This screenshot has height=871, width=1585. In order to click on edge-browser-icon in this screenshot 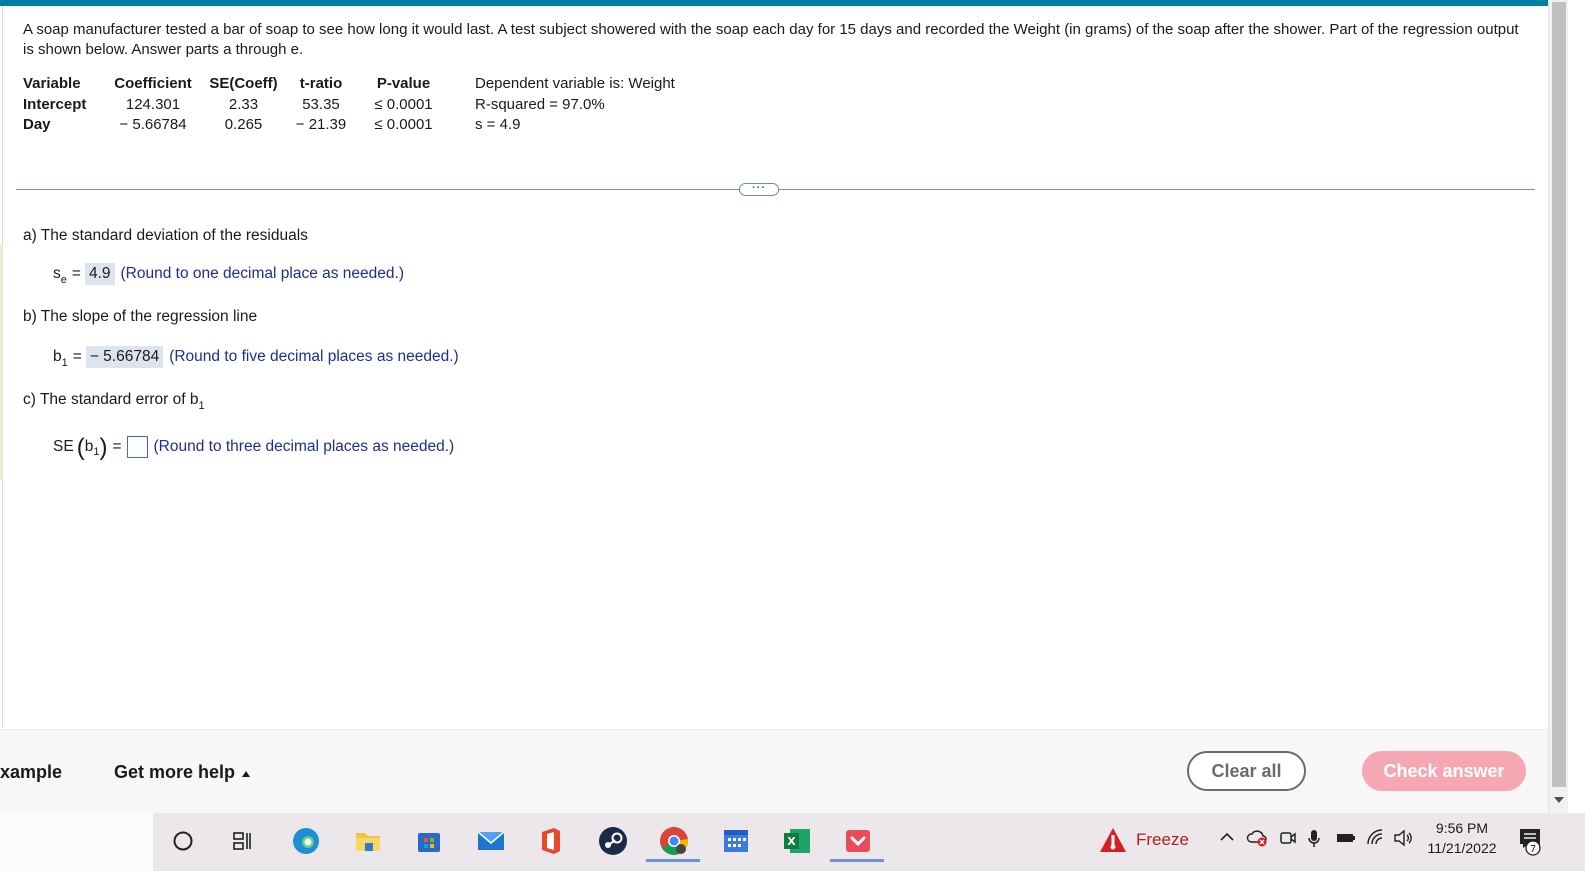, I will do `click(306, 841)`.